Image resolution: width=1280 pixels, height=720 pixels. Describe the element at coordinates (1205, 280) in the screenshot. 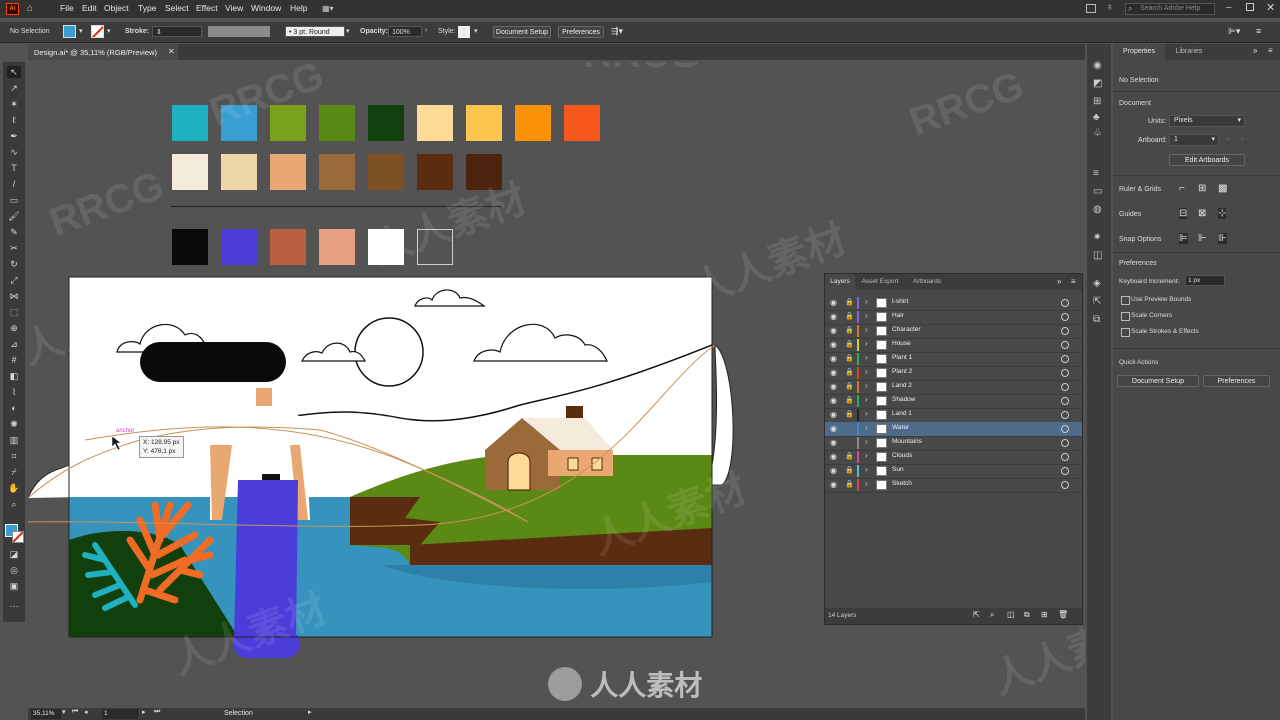

I see `keyboard-increment-field: 1 px` at that location.